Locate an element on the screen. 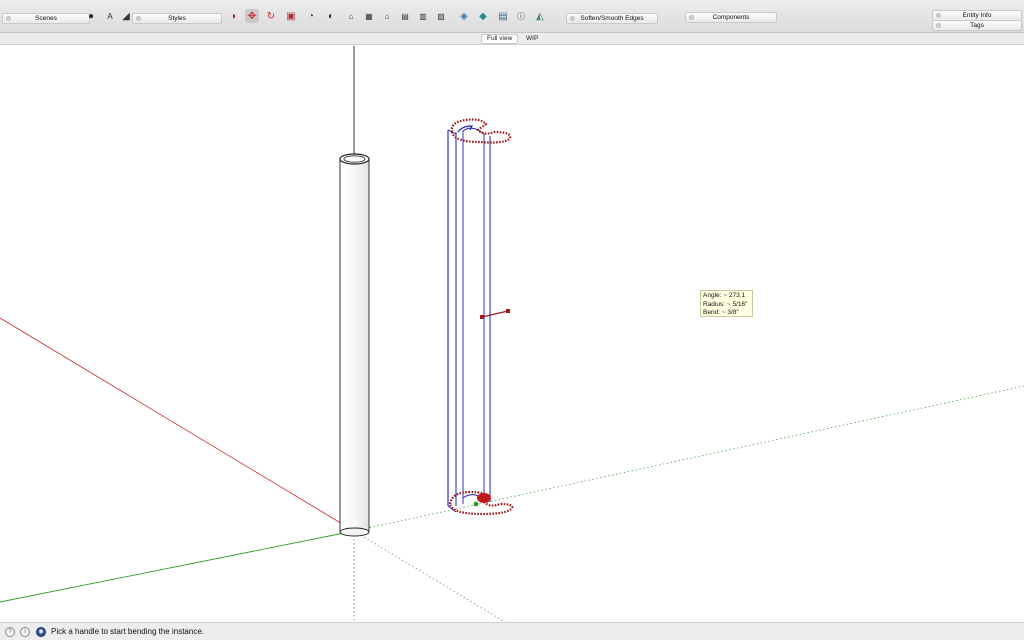  entity-info-label: Entity Info is located at coordinates (977, 15).